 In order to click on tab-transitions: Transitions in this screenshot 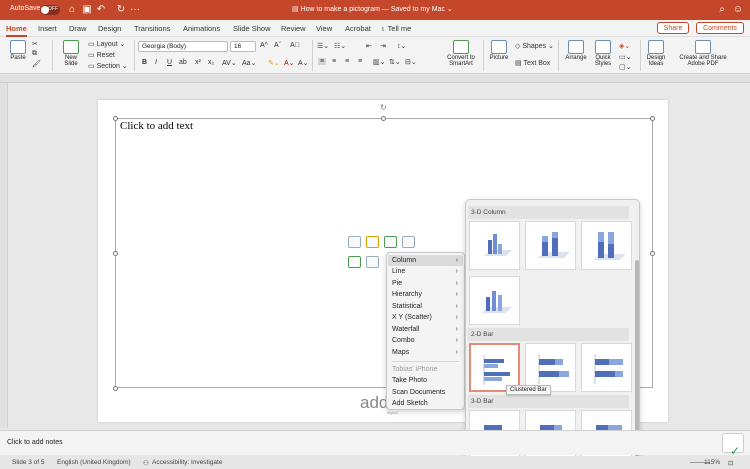, I will do `click(152, 28)`.